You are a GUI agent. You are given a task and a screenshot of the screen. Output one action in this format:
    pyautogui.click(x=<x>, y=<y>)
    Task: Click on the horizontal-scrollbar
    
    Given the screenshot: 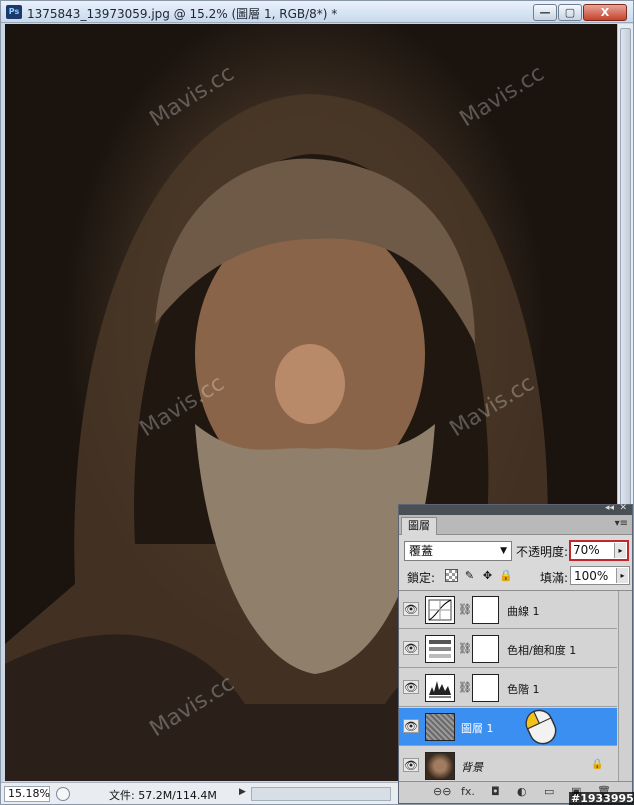 What is the action you would take?
    pyautogui.click(x=321, y=794)
    